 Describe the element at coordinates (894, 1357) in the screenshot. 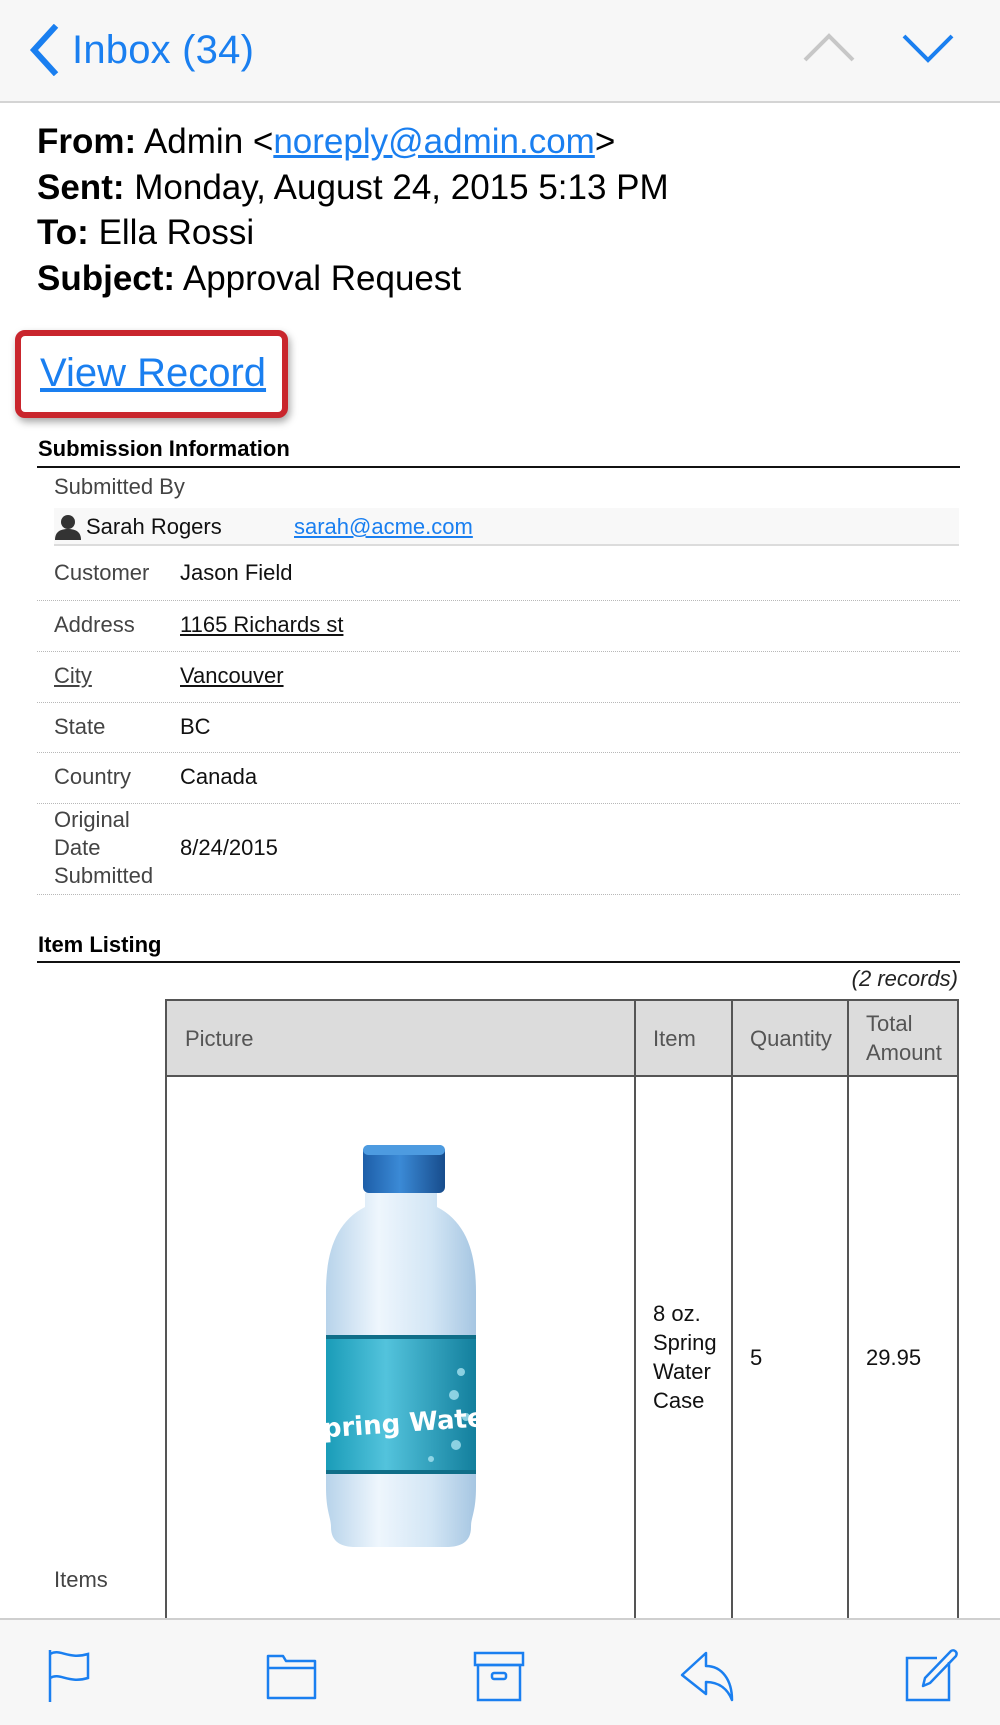

I see `cell-total-amount: 29.95` at that location.